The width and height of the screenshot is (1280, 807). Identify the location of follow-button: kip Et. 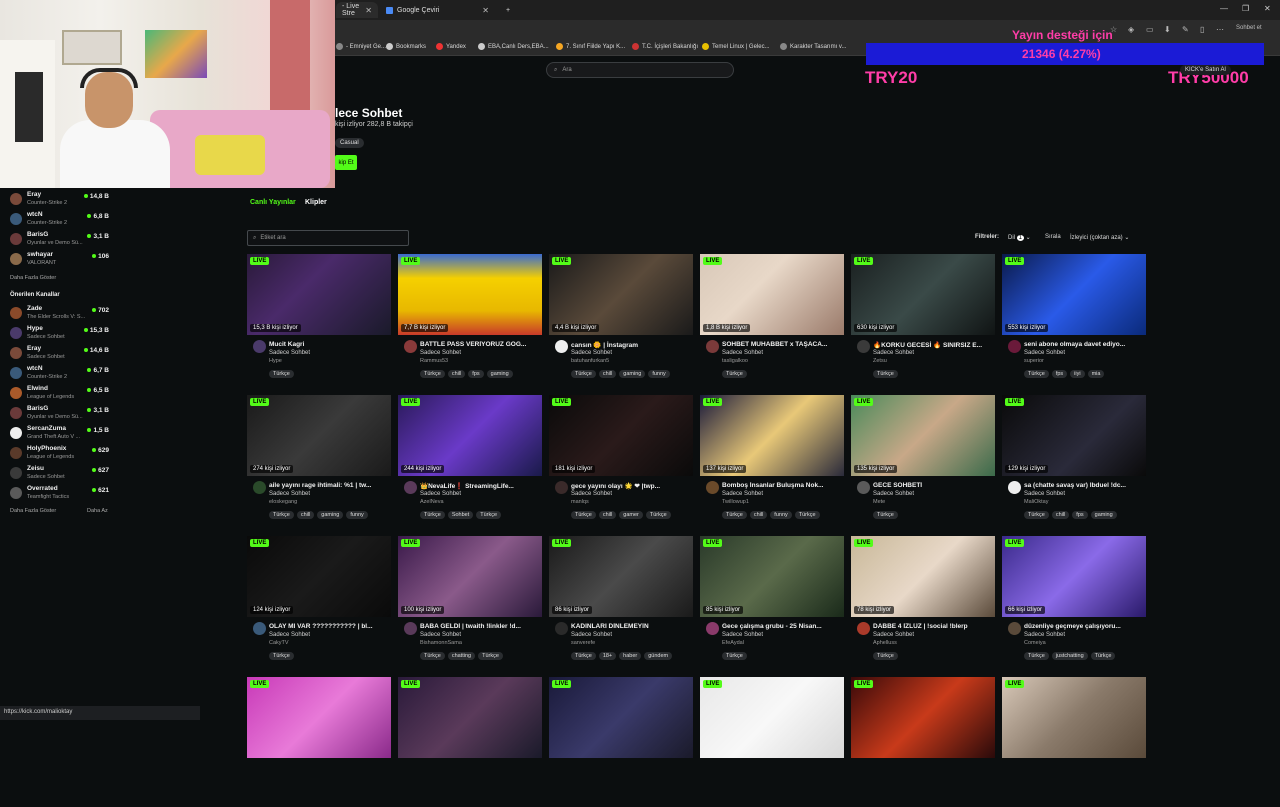
(346, 162).